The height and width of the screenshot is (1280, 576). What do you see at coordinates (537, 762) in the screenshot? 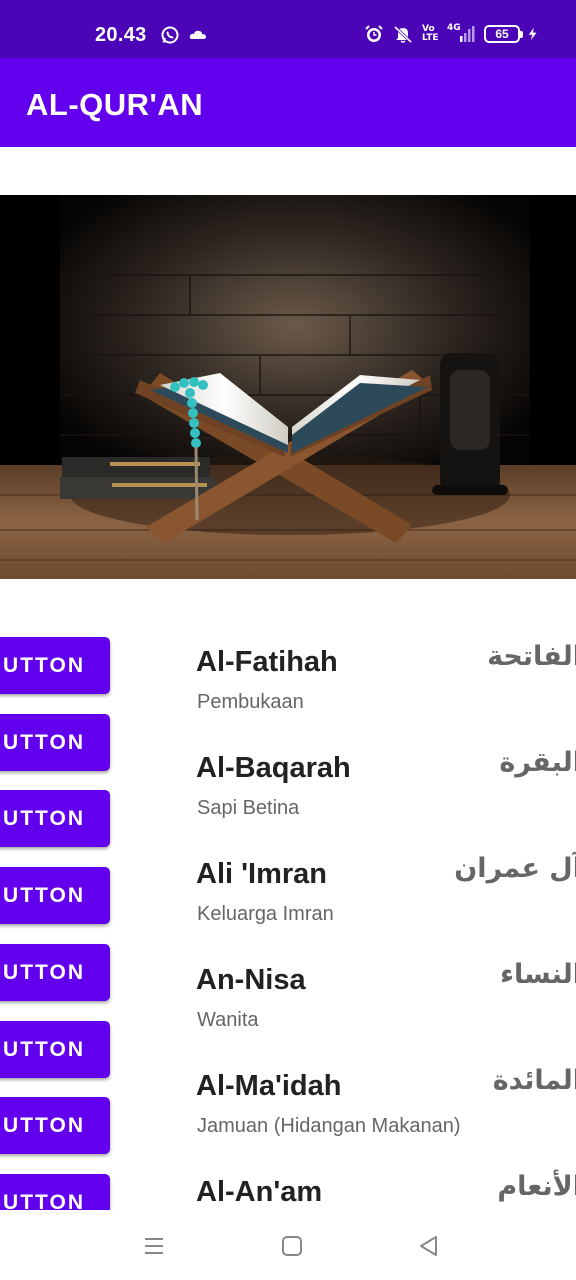
I see `surah-arabic-name: البقرة` at bounding box center [537, 762].